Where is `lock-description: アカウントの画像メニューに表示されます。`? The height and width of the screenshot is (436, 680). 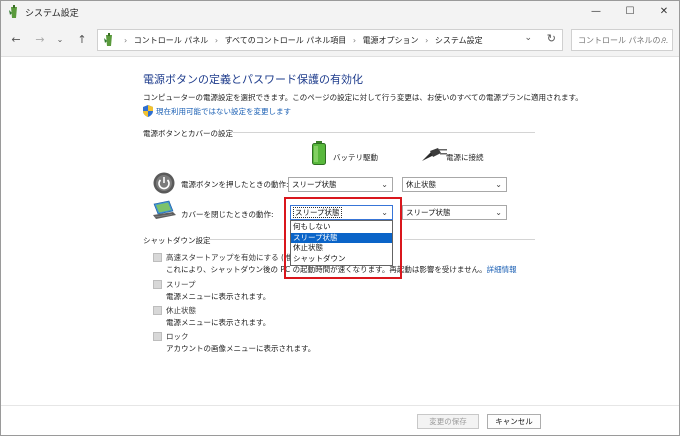
lock-description: アカウントの画像メニューに表示されます。 is located at coordinates (241, 348).